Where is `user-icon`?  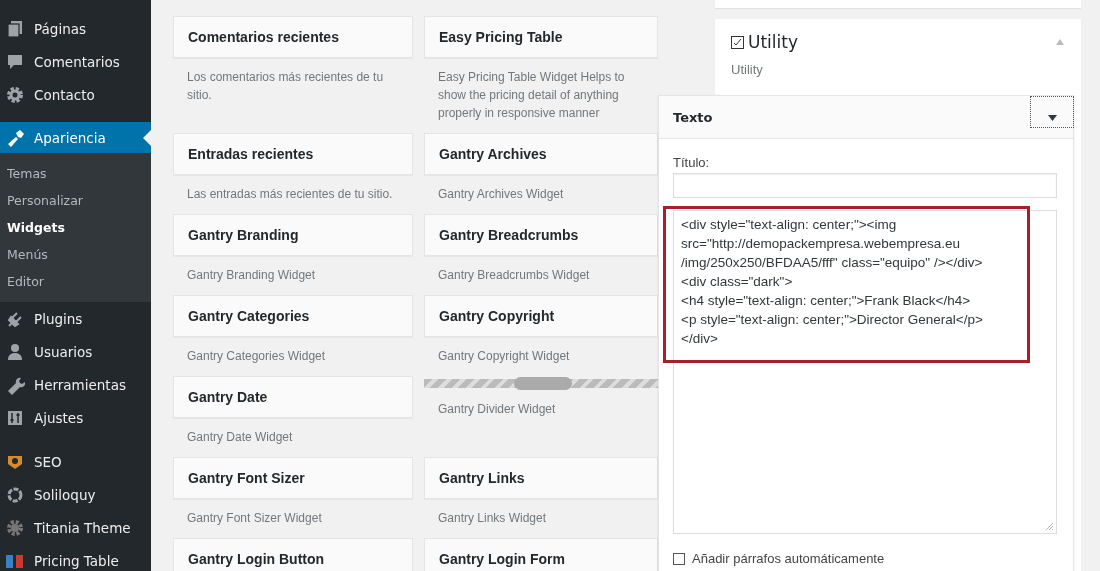
user-icon is located at coordinates (15, 351).